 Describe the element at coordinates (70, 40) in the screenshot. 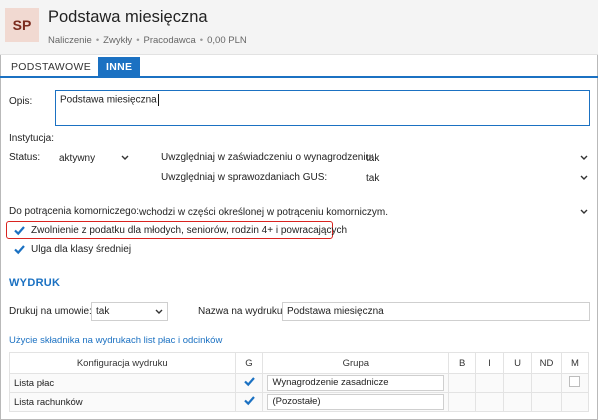

I see `subtitle-type: Naliczenie` at that location.